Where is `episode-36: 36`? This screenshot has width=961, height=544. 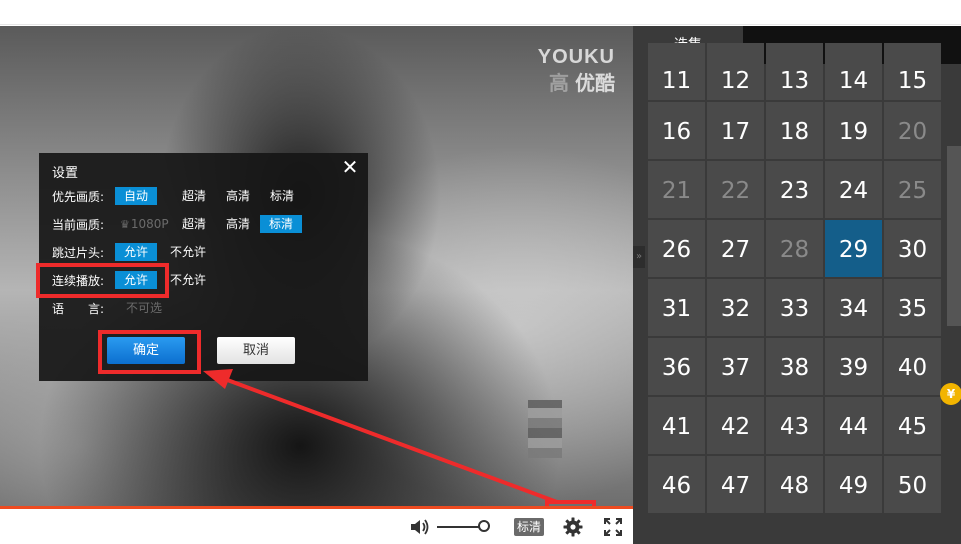 episode-36: 36 is located at coordinates (676, 366).